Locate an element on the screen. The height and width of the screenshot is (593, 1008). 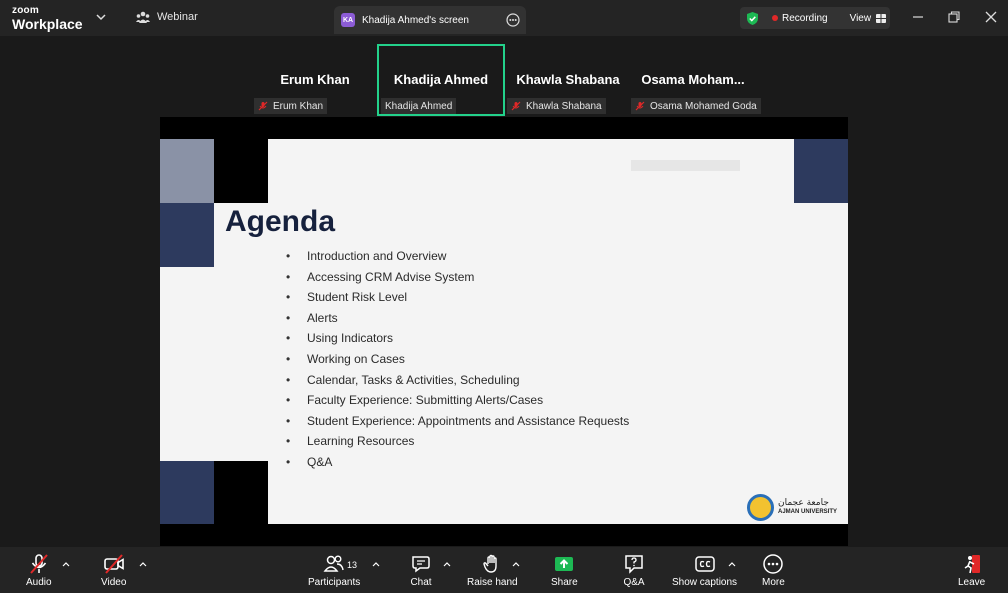
recording-label: Recording is located at coordinates (805, 18).